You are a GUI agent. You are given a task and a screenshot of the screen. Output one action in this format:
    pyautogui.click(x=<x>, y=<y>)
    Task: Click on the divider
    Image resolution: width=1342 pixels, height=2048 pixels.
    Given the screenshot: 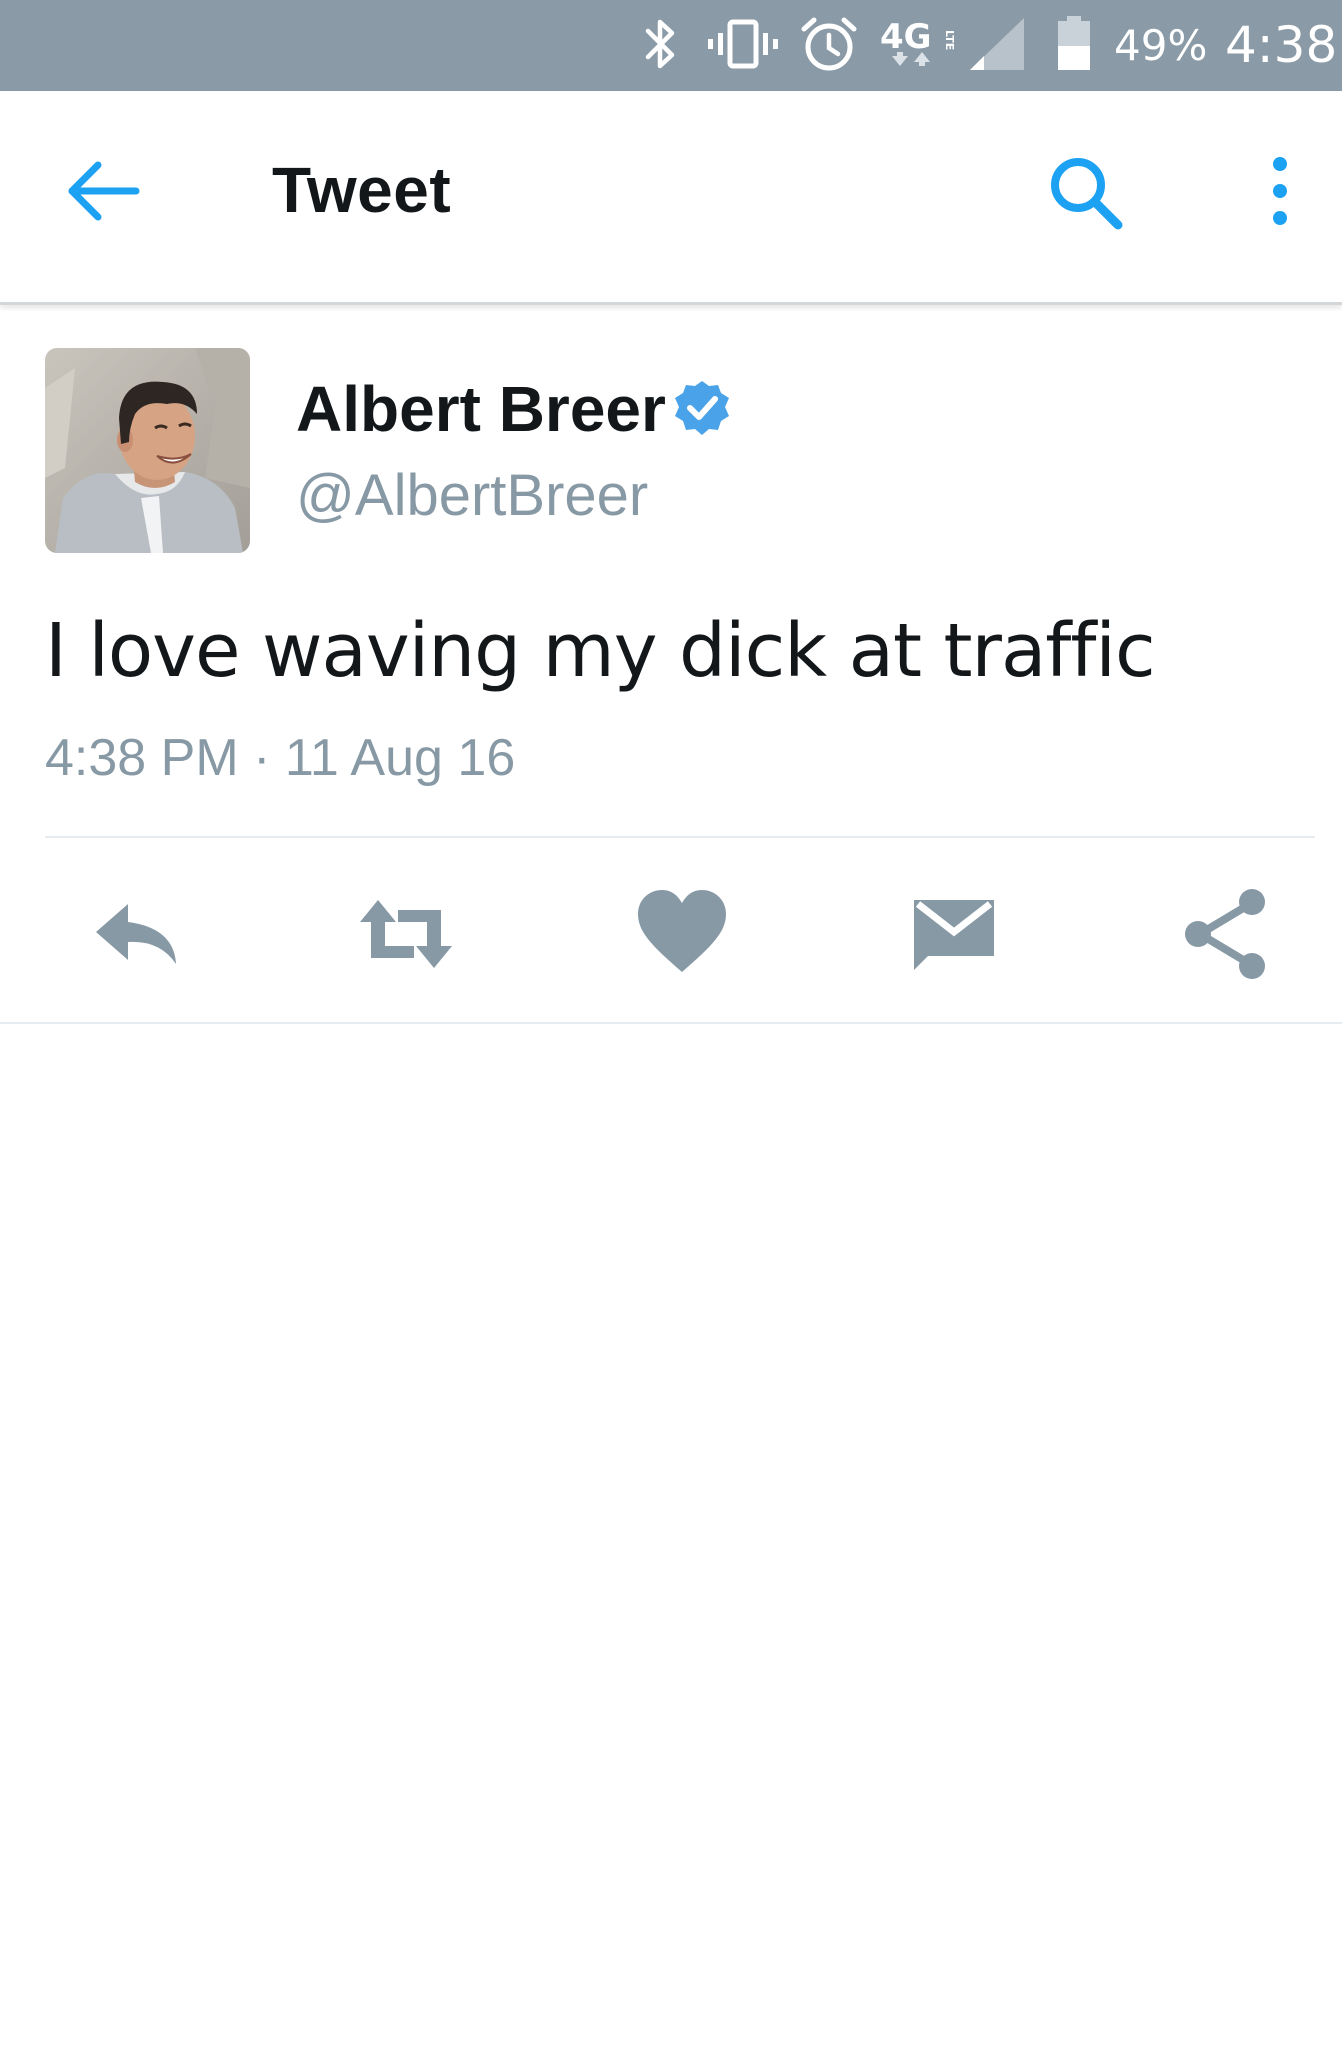 What is the action you would take?
    pyautogui.click(x=671, y=1023)
    